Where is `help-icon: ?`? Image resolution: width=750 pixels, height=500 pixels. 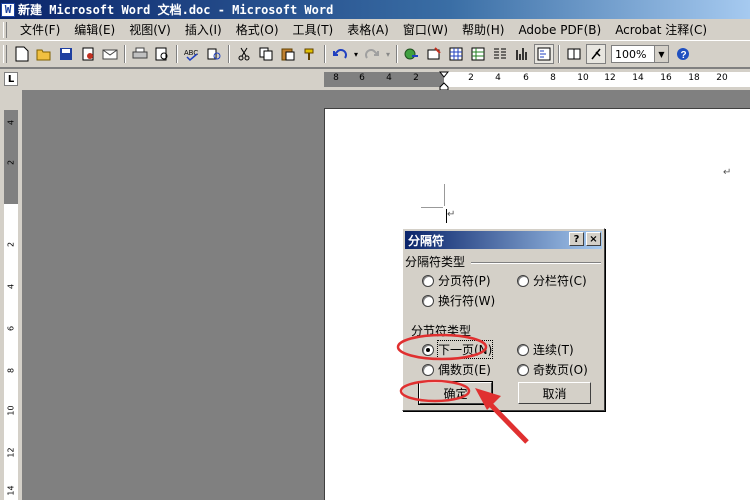 help-icon: ? is located at coordinates (683, 54).